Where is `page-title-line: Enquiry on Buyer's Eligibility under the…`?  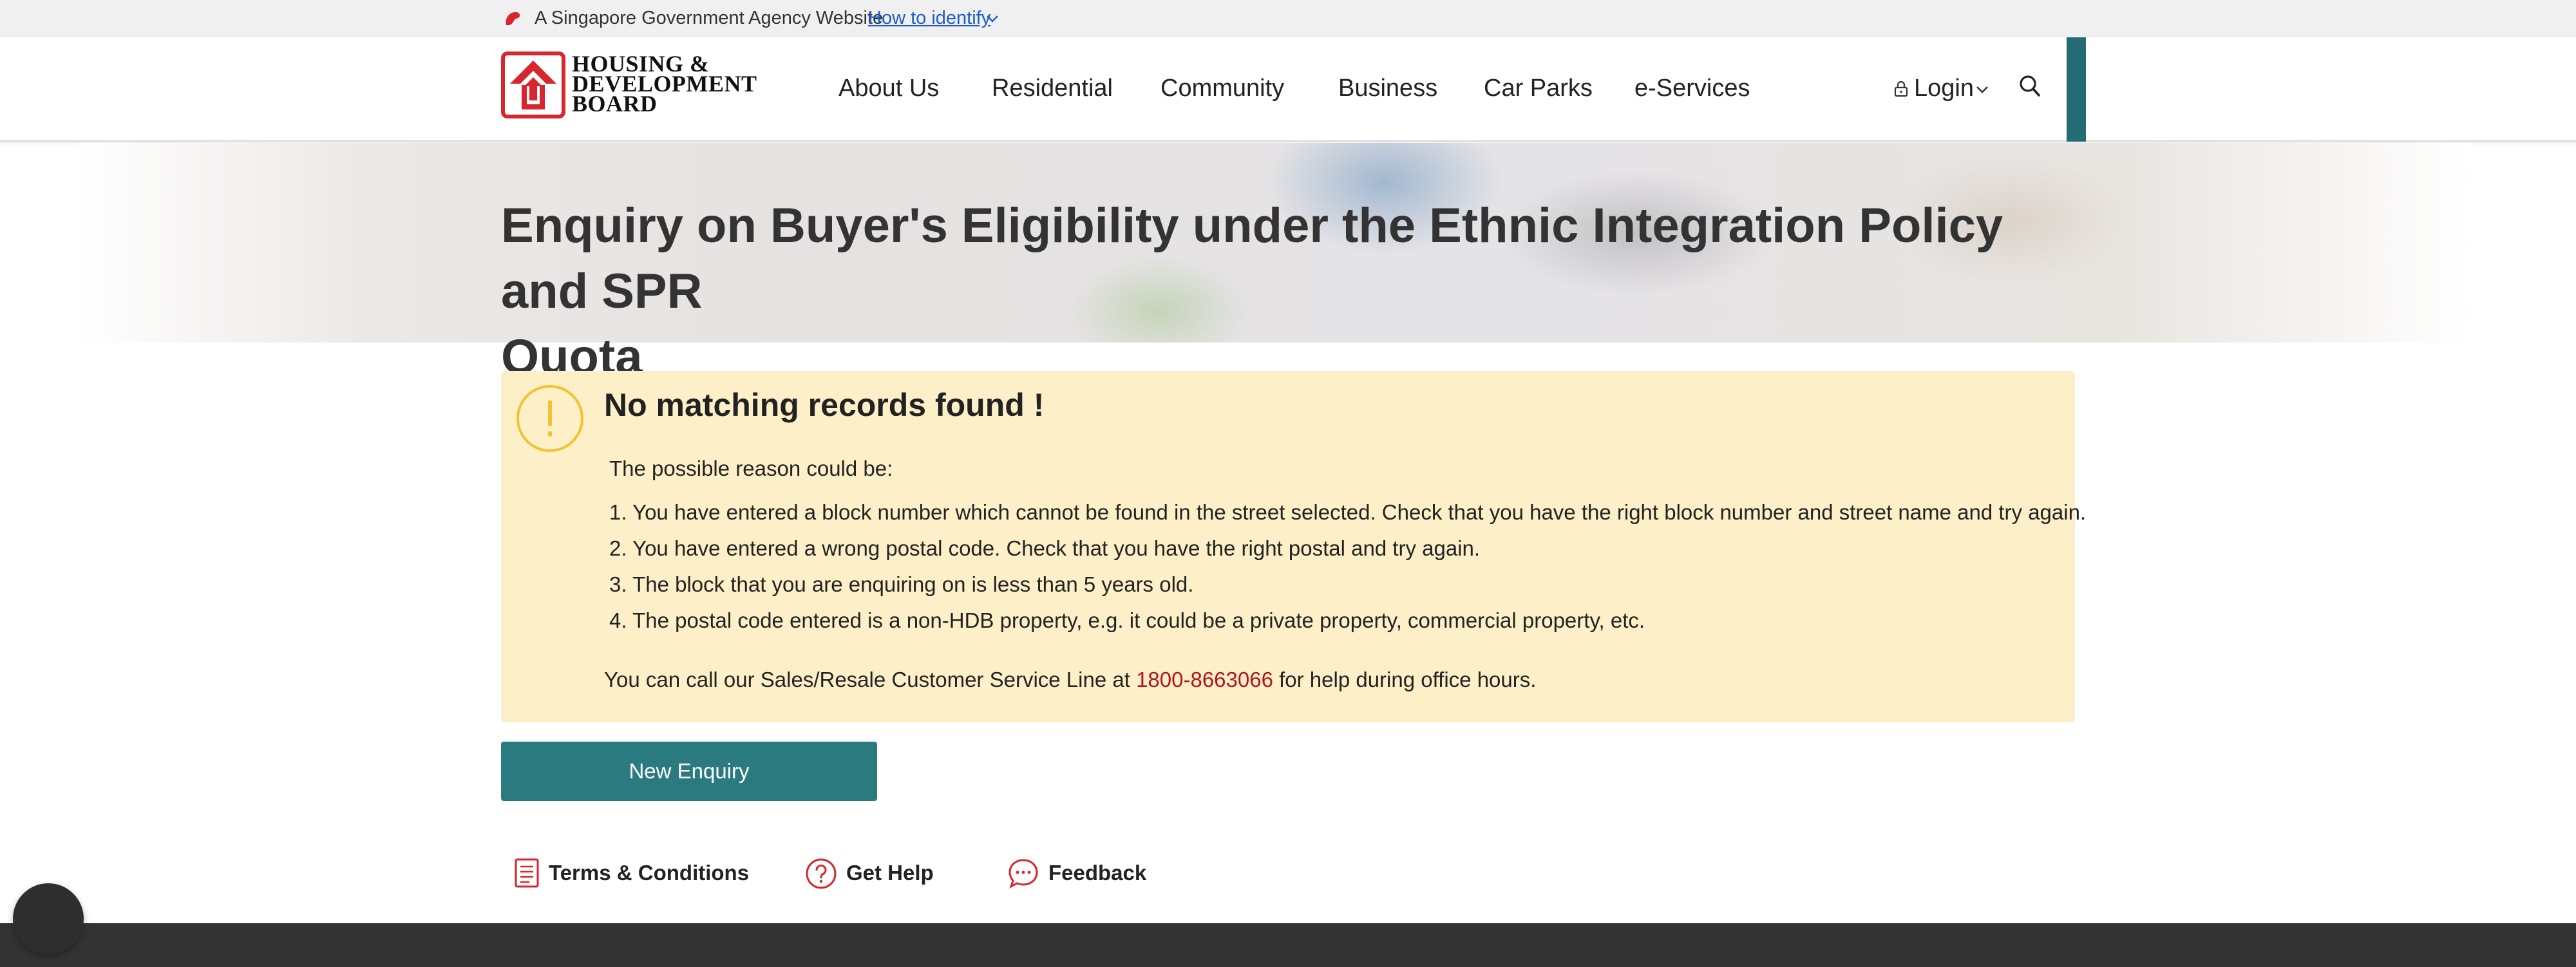
page-title-line: Enquiry on Buyer's Eligibility under the… is located at coordinates (1252, 258).